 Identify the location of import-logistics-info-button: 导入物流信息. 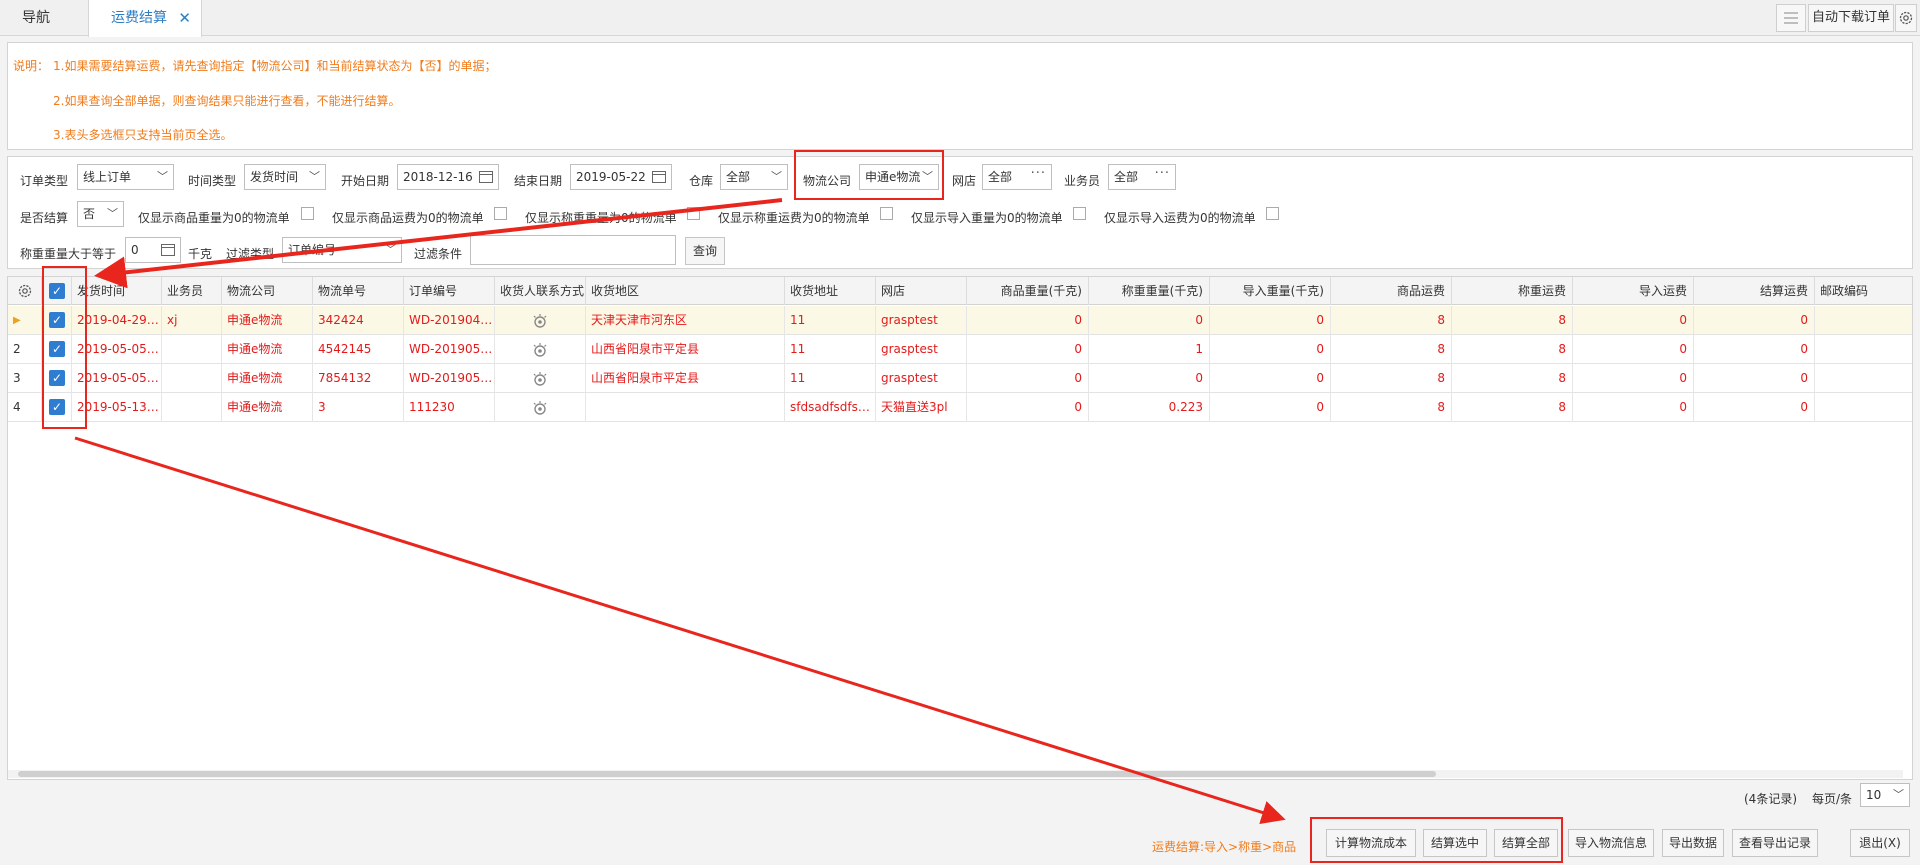
(1611, 843).